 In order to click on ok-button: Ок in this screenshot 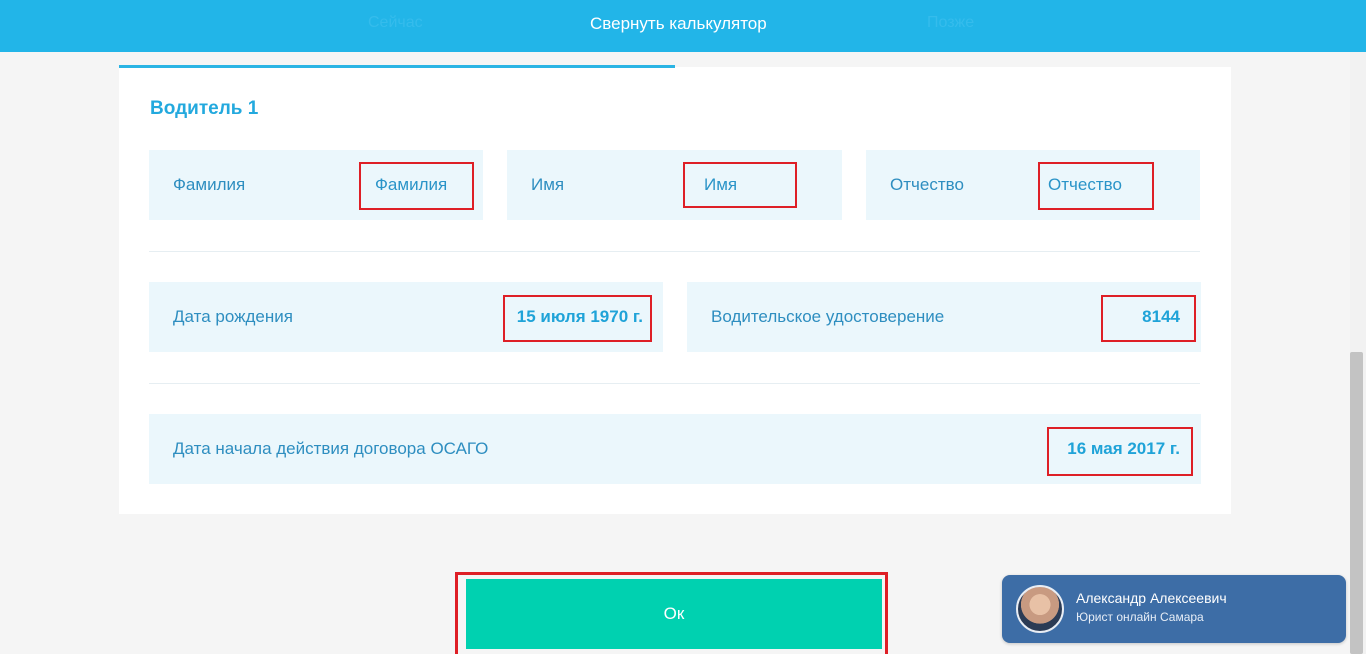, I will do `click(674, 614)`.